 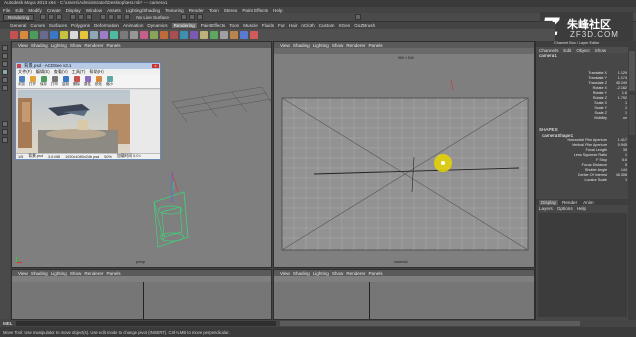 What do you see at coordinates (87, 81) in the screenshot?
I see `acdsee-toolbar-button-6: 属性` at bounding box center [87, 81].